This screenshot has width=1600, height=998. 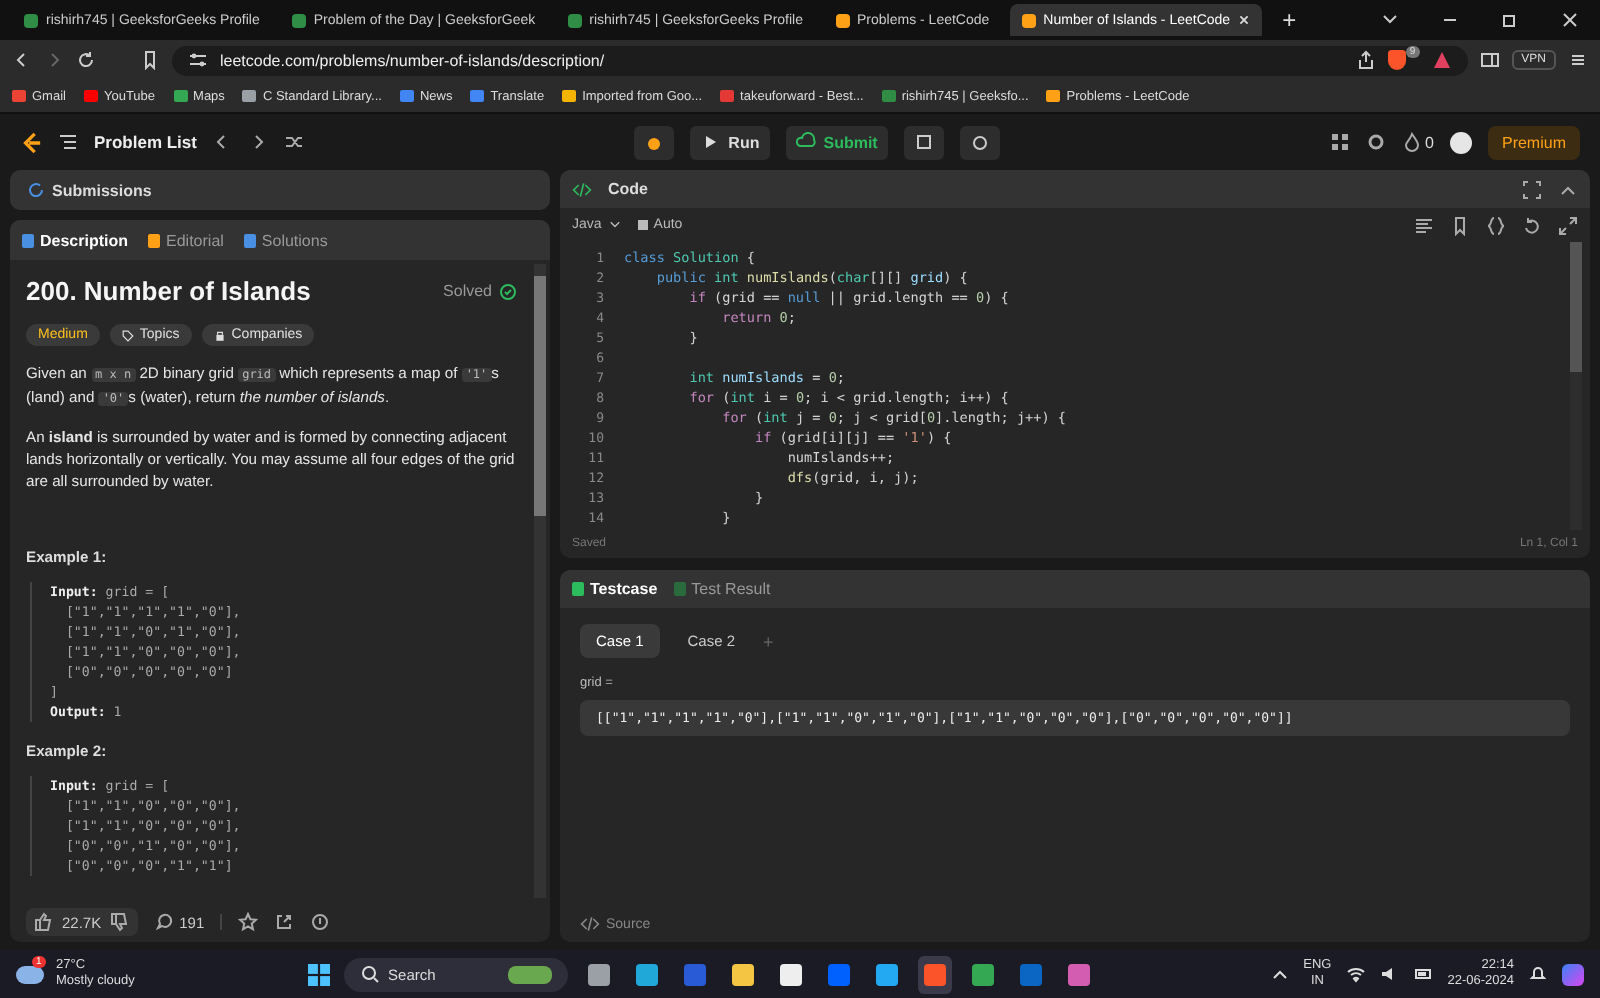 I want to click on panel-tab: Solutions, so click(x=285, y=240).